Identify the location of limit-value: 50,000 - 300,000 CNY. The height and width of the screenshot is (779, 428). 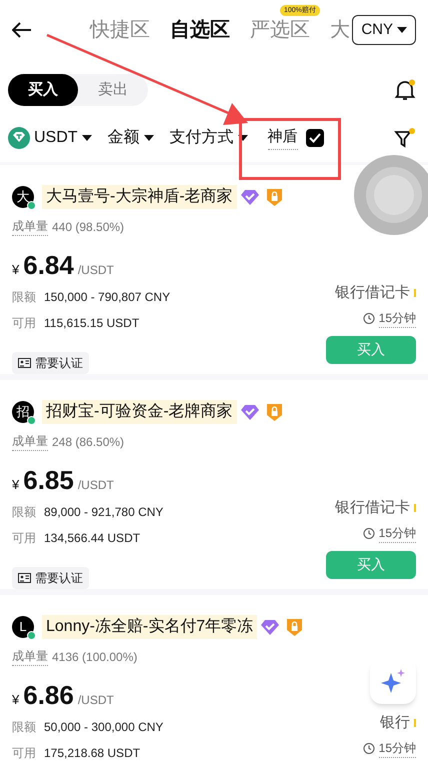
(104, 727).